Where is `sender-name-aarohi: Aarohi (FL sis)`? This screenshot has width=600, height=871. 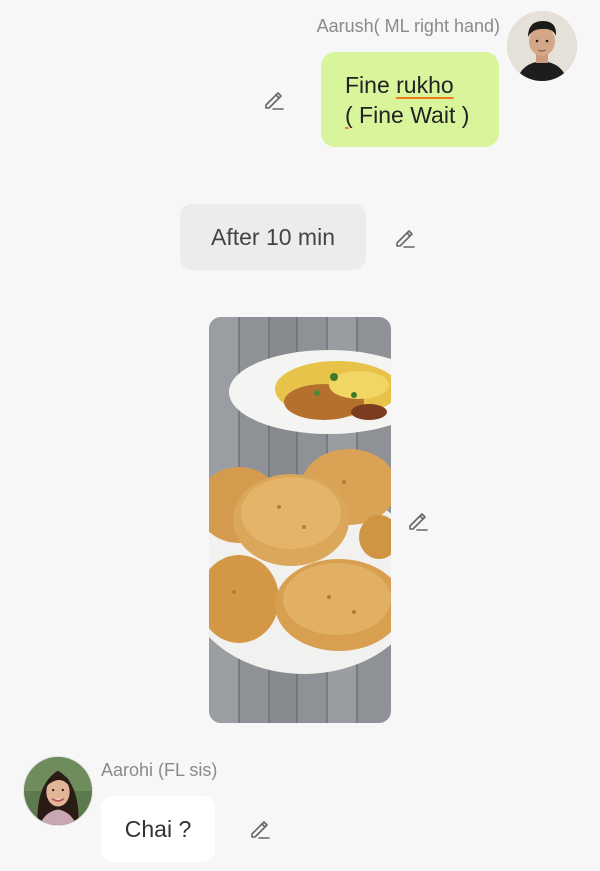
sender-name-aarohi: Aarohi (FL sis) is located at coordinates (159, 770).